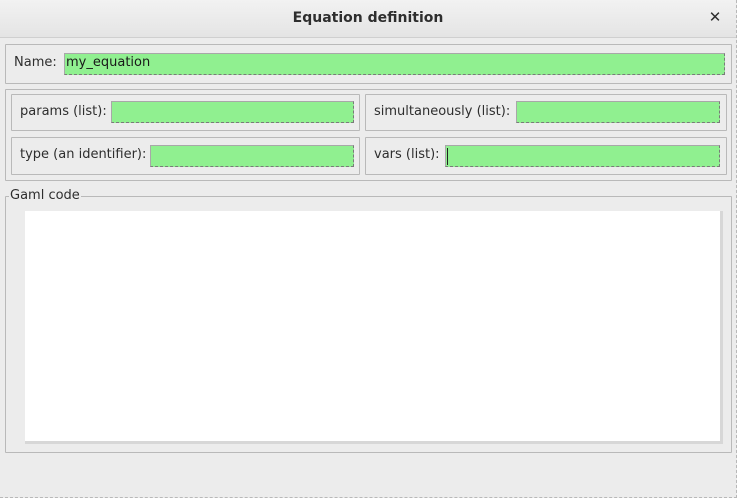  I want to click on name-input: my_equation, so click(394, 64).